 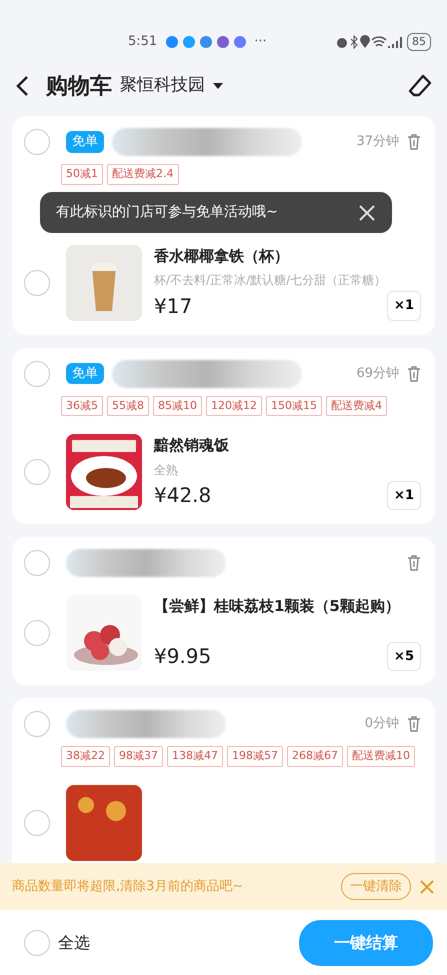 I want to click on product-name: 黯然销魂饭, so click(x=287, y=445).